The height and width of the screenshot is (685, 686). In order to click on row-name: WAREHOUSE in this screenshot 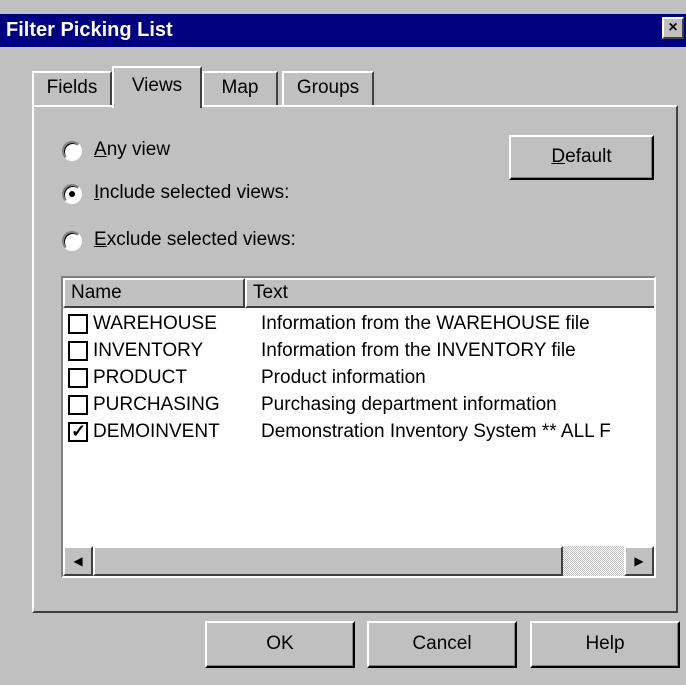, I will do `click(155, 323)`.